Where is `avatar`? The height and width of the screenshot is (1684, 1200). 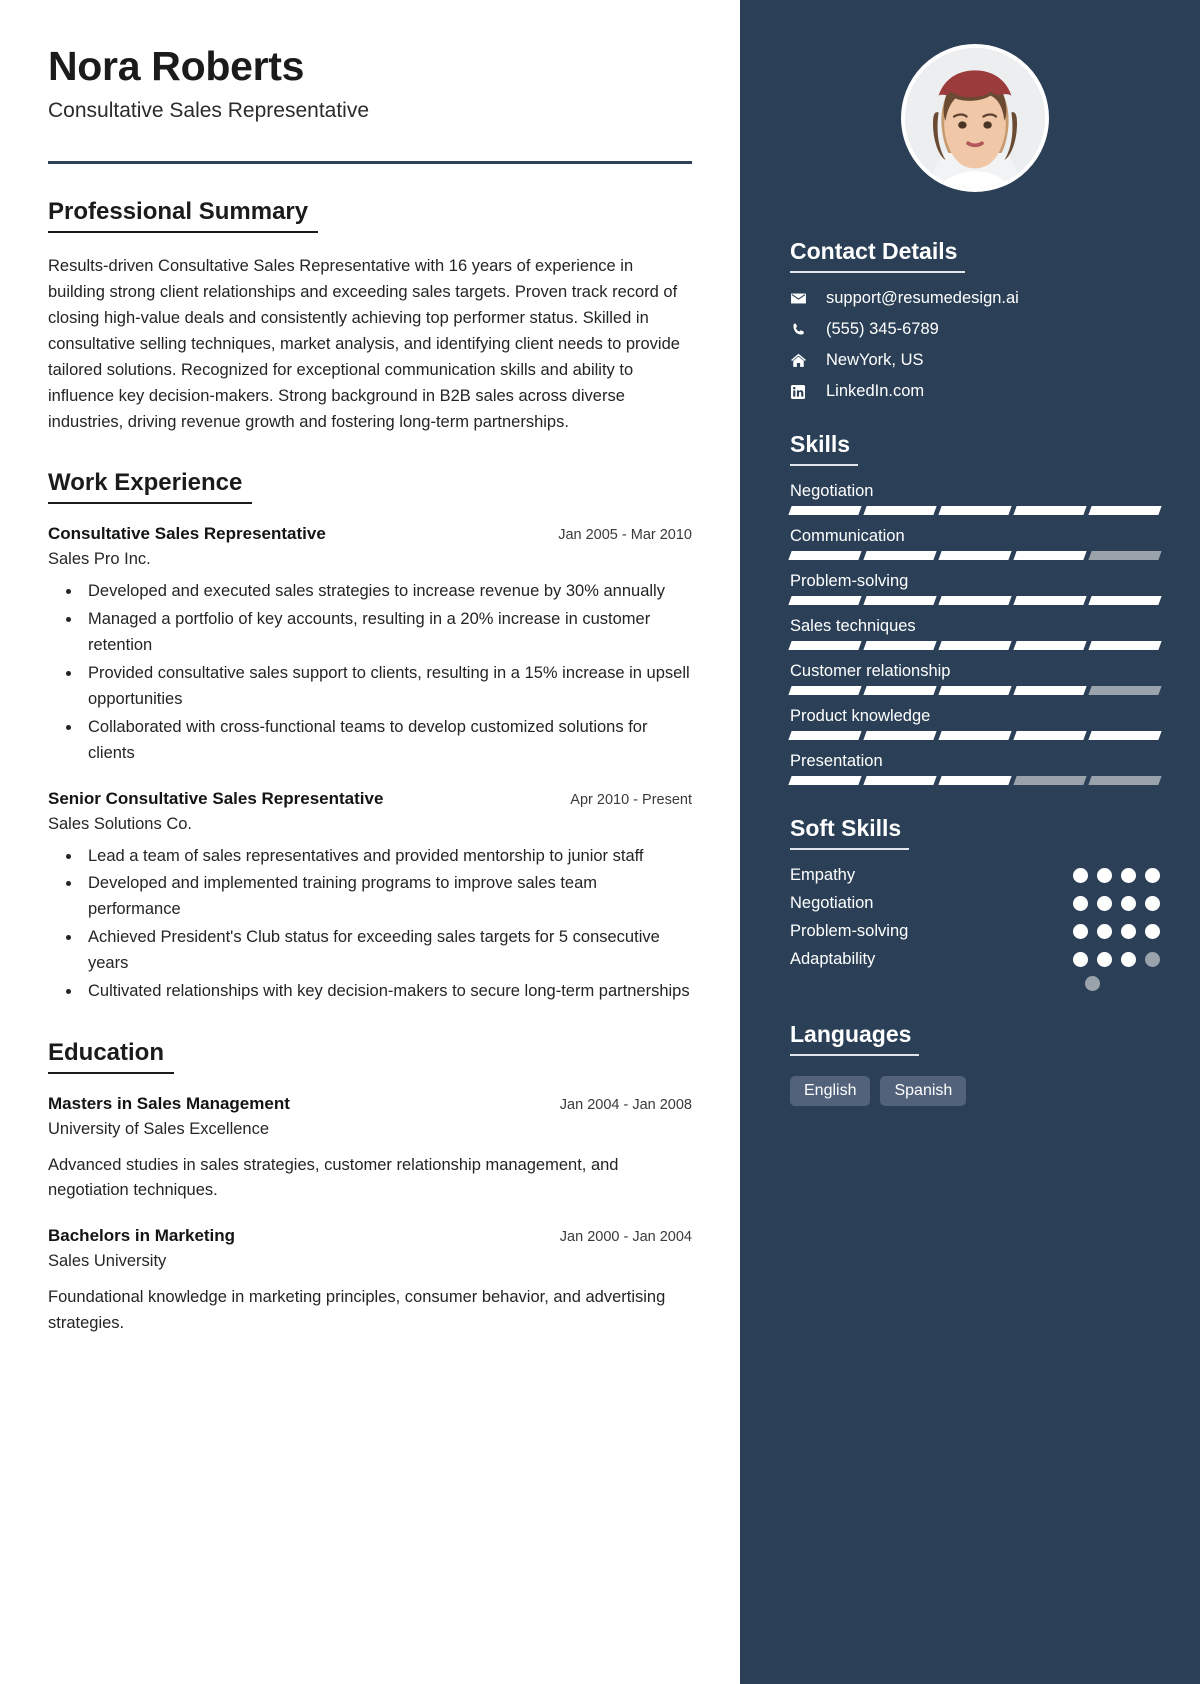 avatar is located at coordinates (975, 118).